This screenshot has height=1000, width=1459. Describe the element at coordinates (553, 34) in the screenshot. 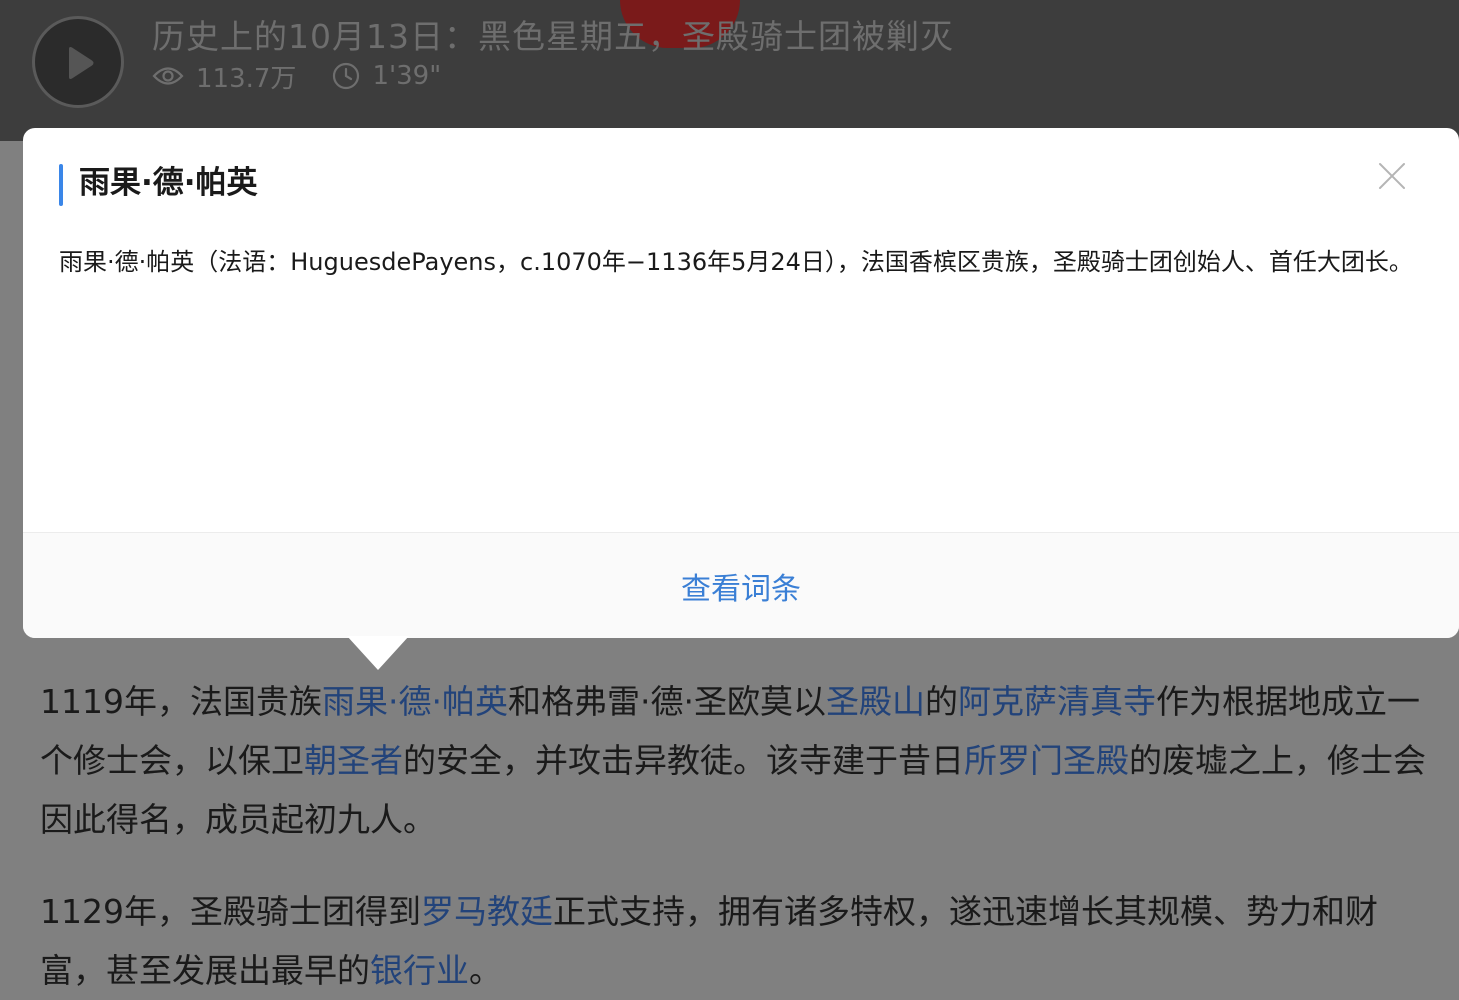

I see `video-title: 历史上的10月13日：黑色星期五，圣殿骑士团被剿灭` at that location.